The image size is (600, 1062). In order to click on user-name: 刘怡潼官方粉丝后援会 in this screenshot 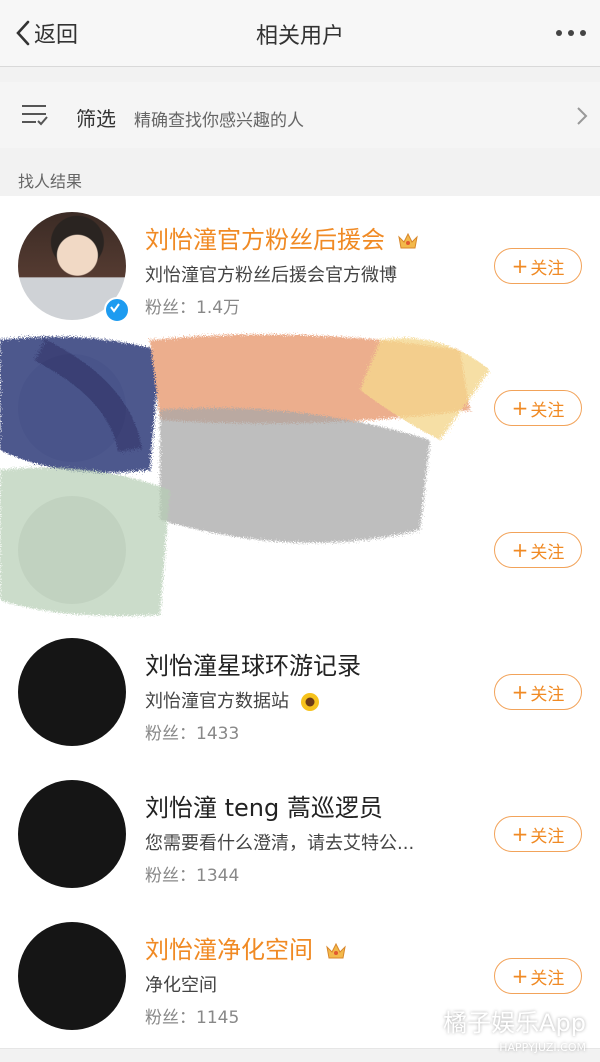, I will do `click(282, 237)`.